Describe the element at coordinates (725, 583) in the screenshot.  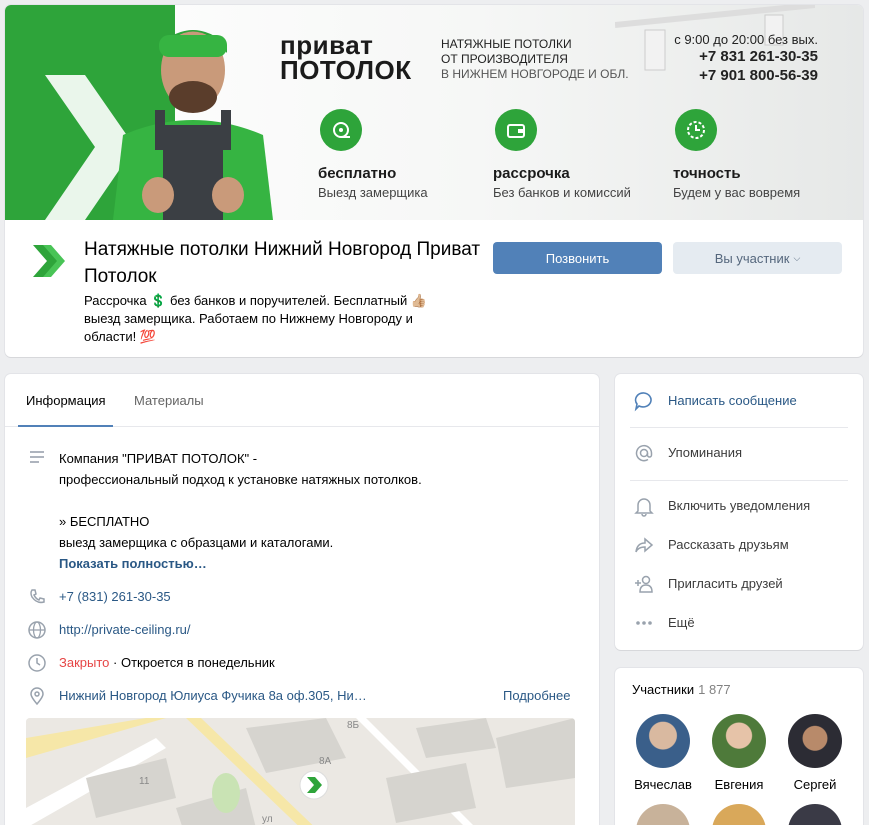
I see `action-label: Пригласить друзей` at that location.